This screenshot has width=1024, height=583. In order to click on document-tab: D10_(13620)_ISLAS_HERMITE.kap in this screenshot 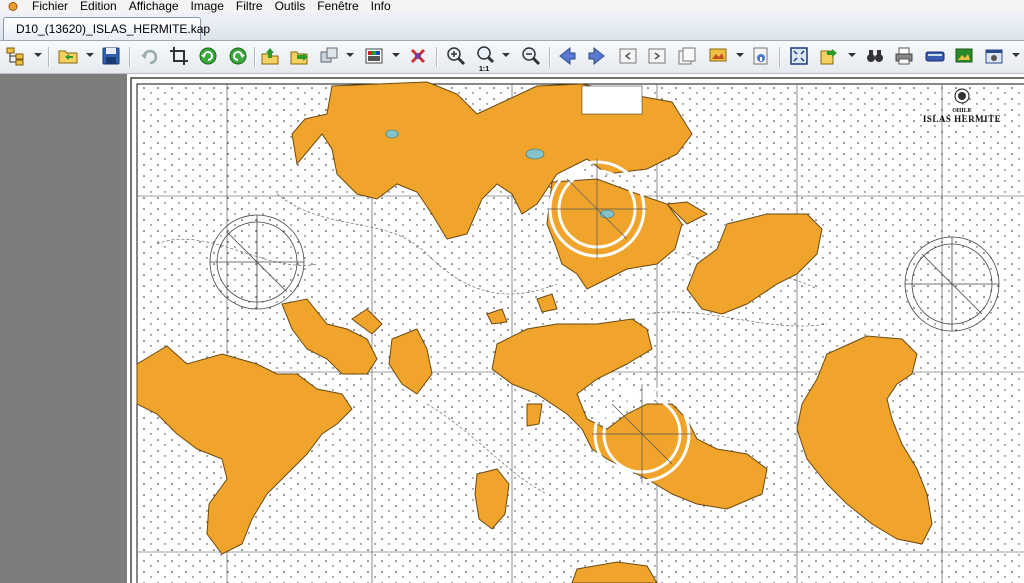, I will do `click(106, 28)`.